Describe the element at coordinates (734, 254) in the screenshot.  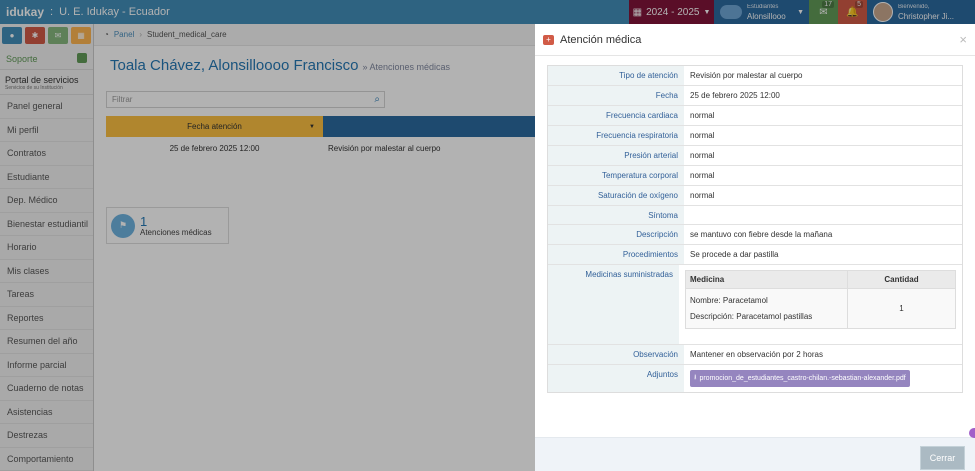
I see `detail-value: Se procede a dar pastilla` at that location.